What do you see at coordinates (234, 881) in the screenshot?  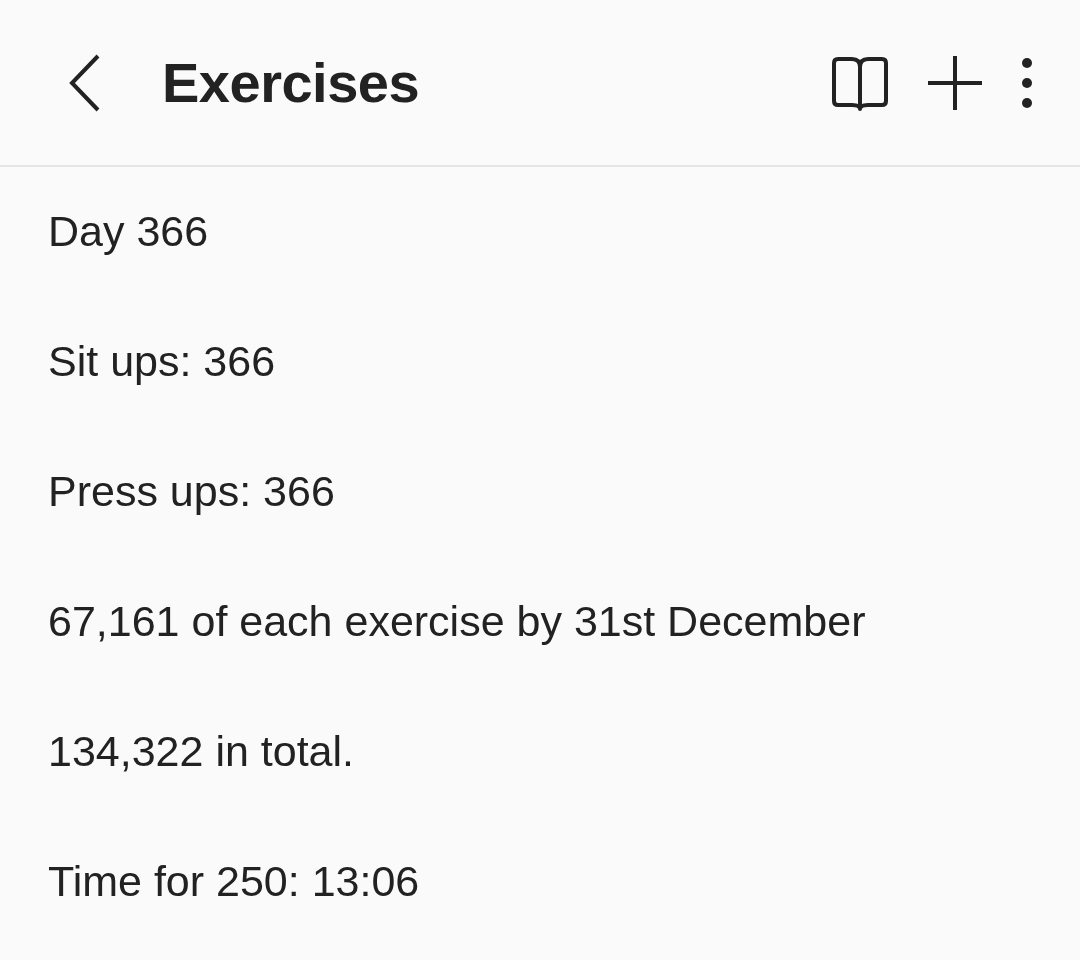 I see `note-line: Time for 250: 13:06` at bounding box center [234, 881].